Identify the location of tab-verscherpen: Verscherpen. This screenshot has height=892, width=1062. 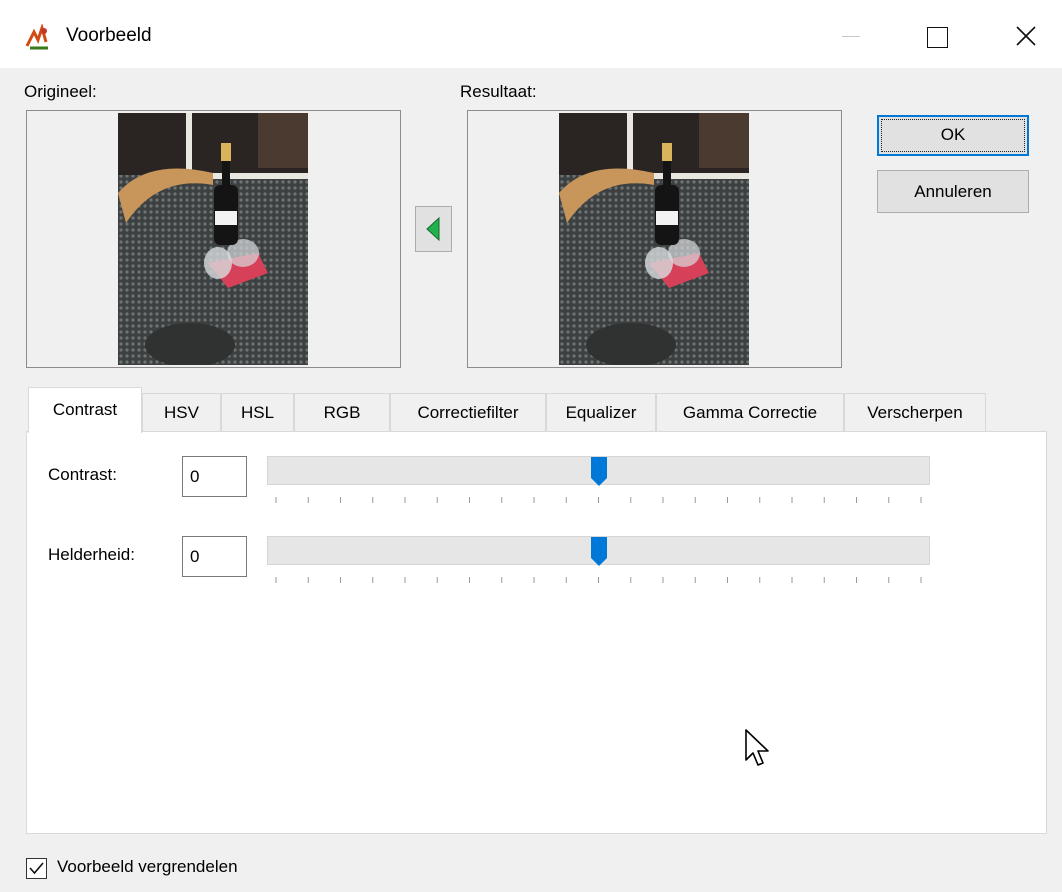
(915, 412).